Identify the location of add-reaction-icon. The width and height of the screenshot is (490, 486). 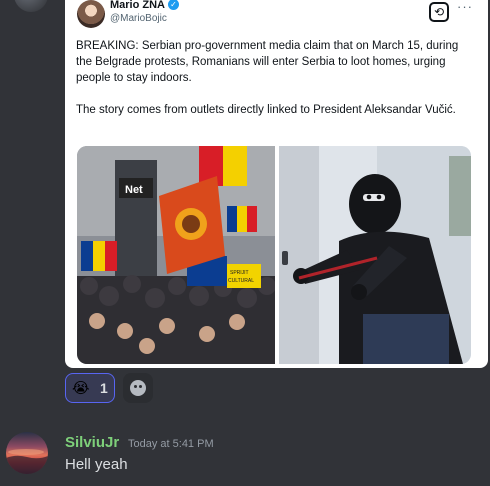
(138, 388).